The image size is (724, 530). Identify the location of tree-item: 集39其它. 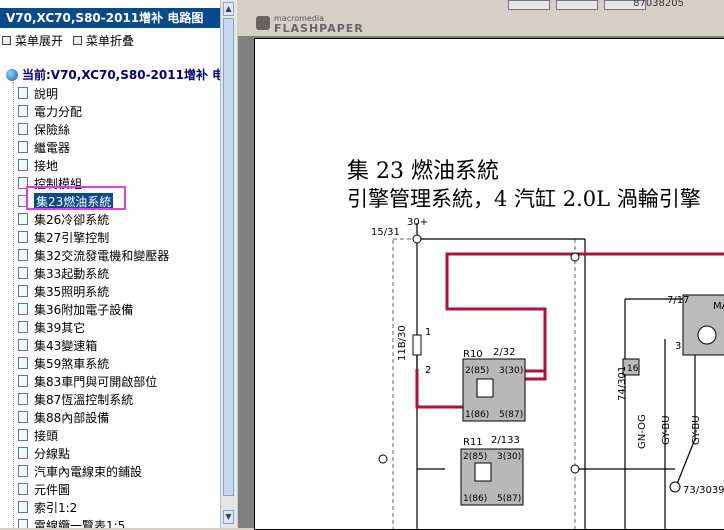
(51, 327).